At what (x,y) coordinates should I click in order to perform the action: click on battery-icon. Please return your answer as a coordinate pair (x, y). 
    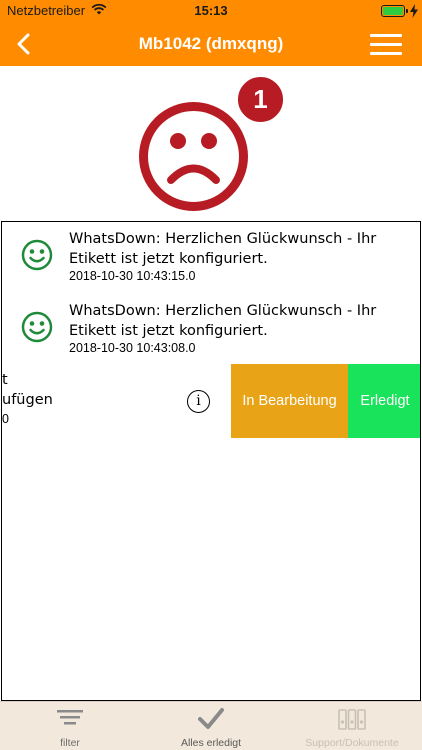
    Looking at the image, I should click on (393, 11).